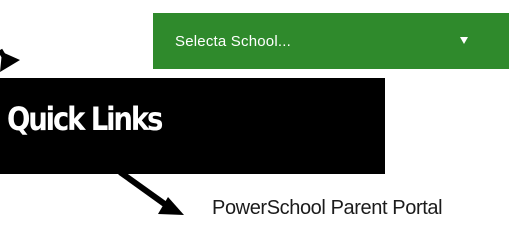 Image resolution: width=509 pixels, height=248 pixels. I want to click on arrow-to-school-select, so click(10, 60).